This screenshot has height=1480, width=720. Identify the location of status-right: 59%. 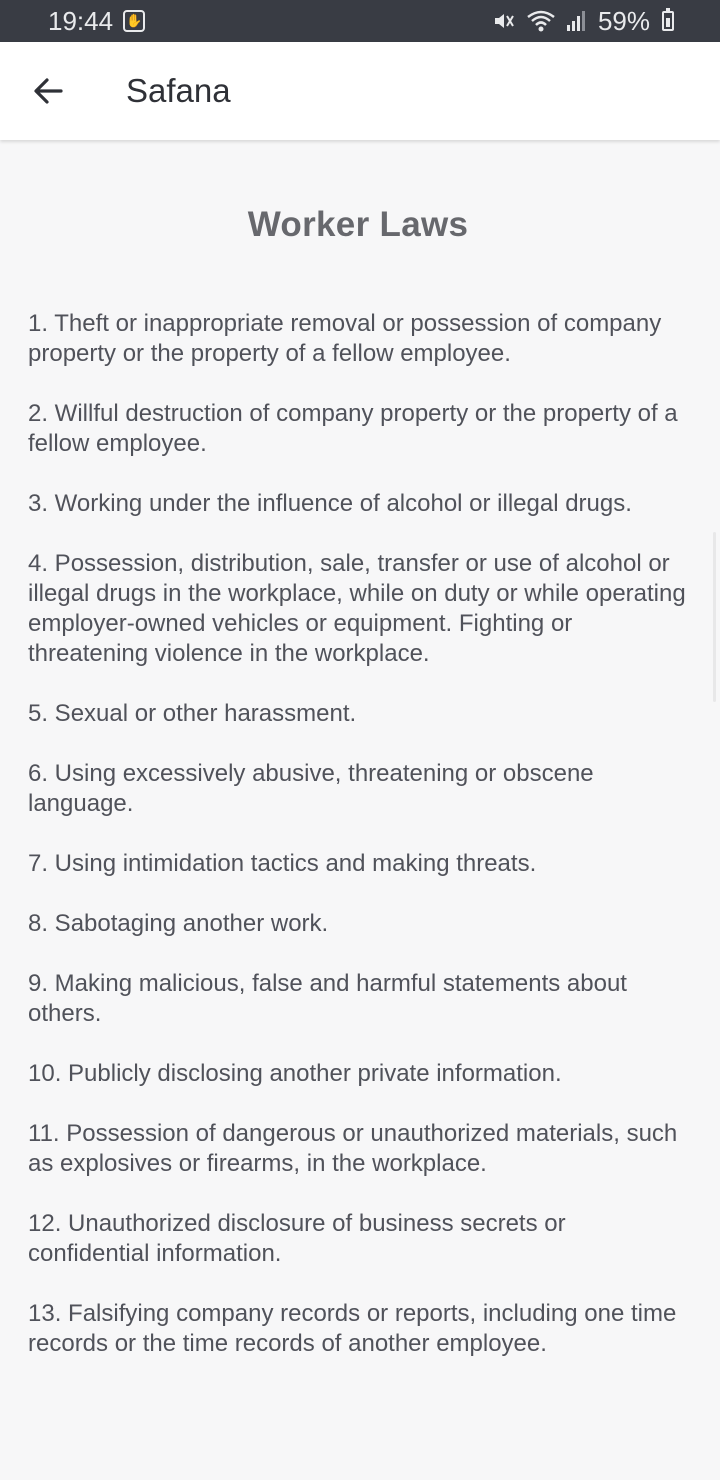
(583, 21).